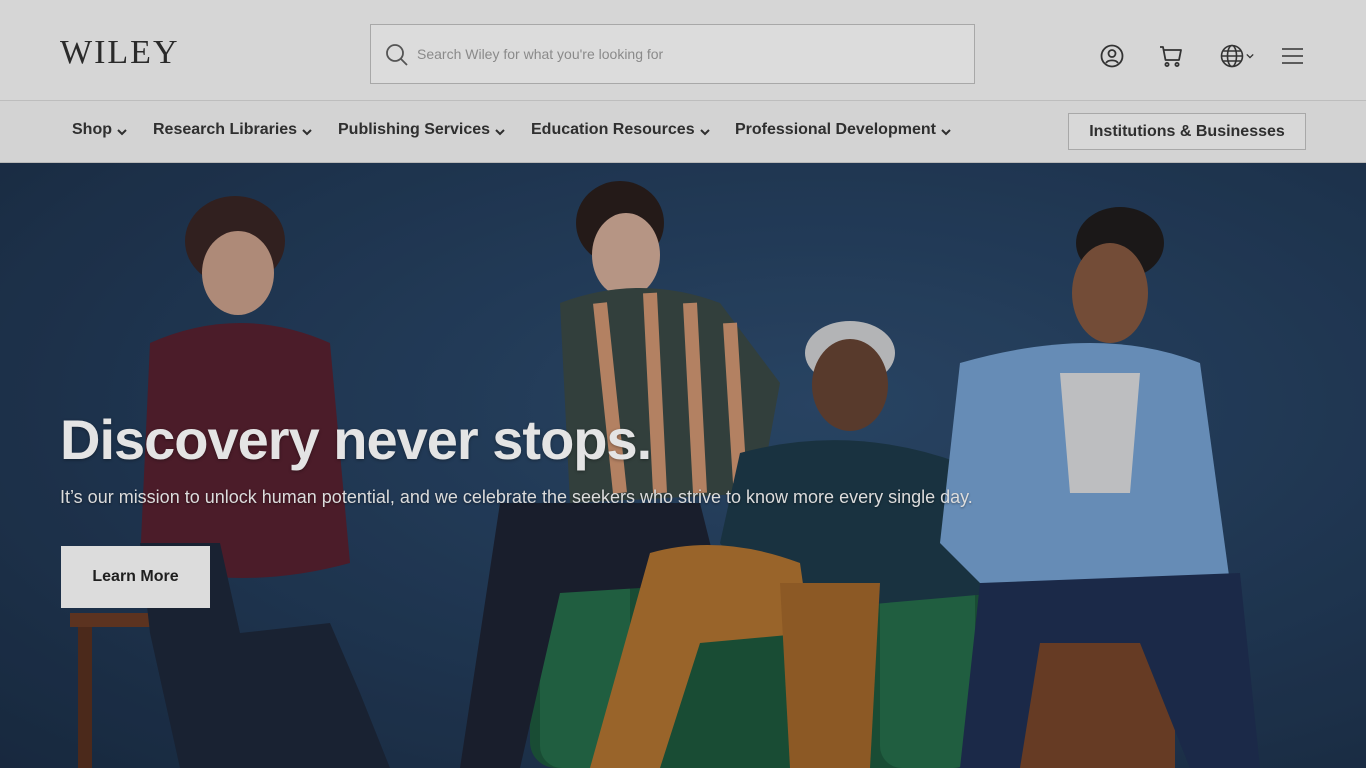  Describe the element at coordinates (356, 439) in the screenshot. I see `hero-title: Discovery never stops.` at that location.